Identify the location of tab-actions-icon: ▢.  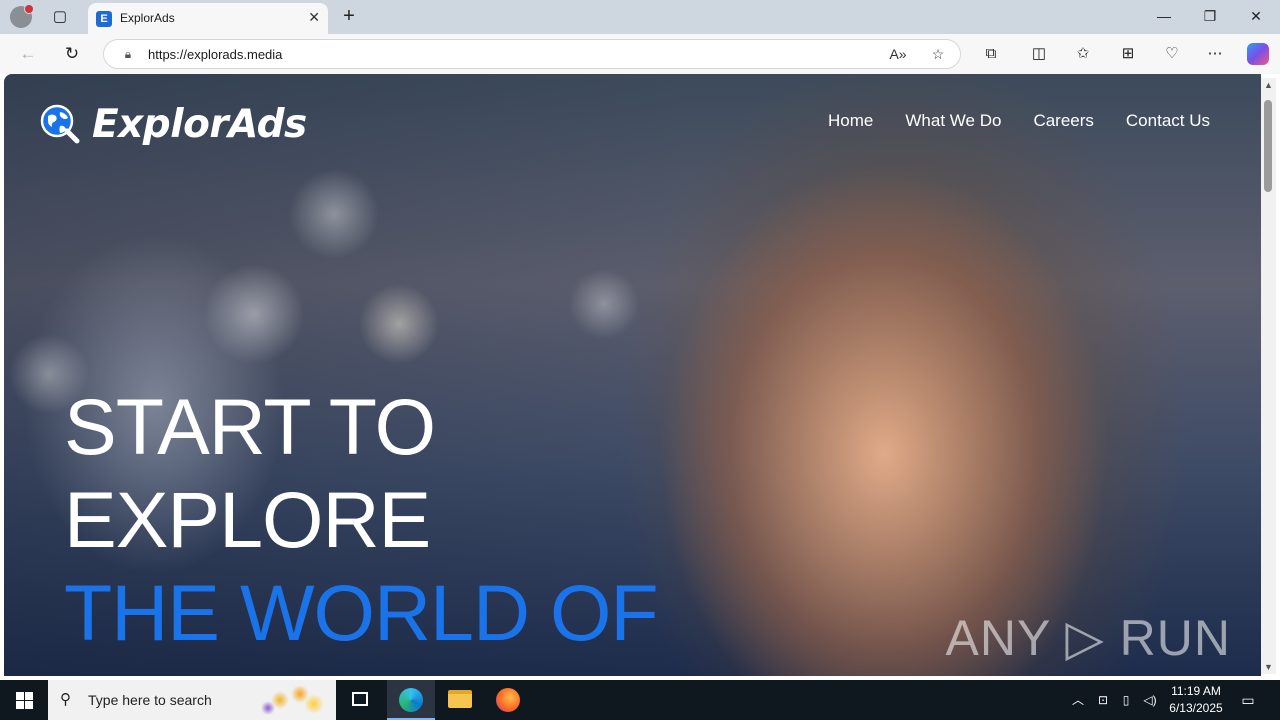
(60, 17).